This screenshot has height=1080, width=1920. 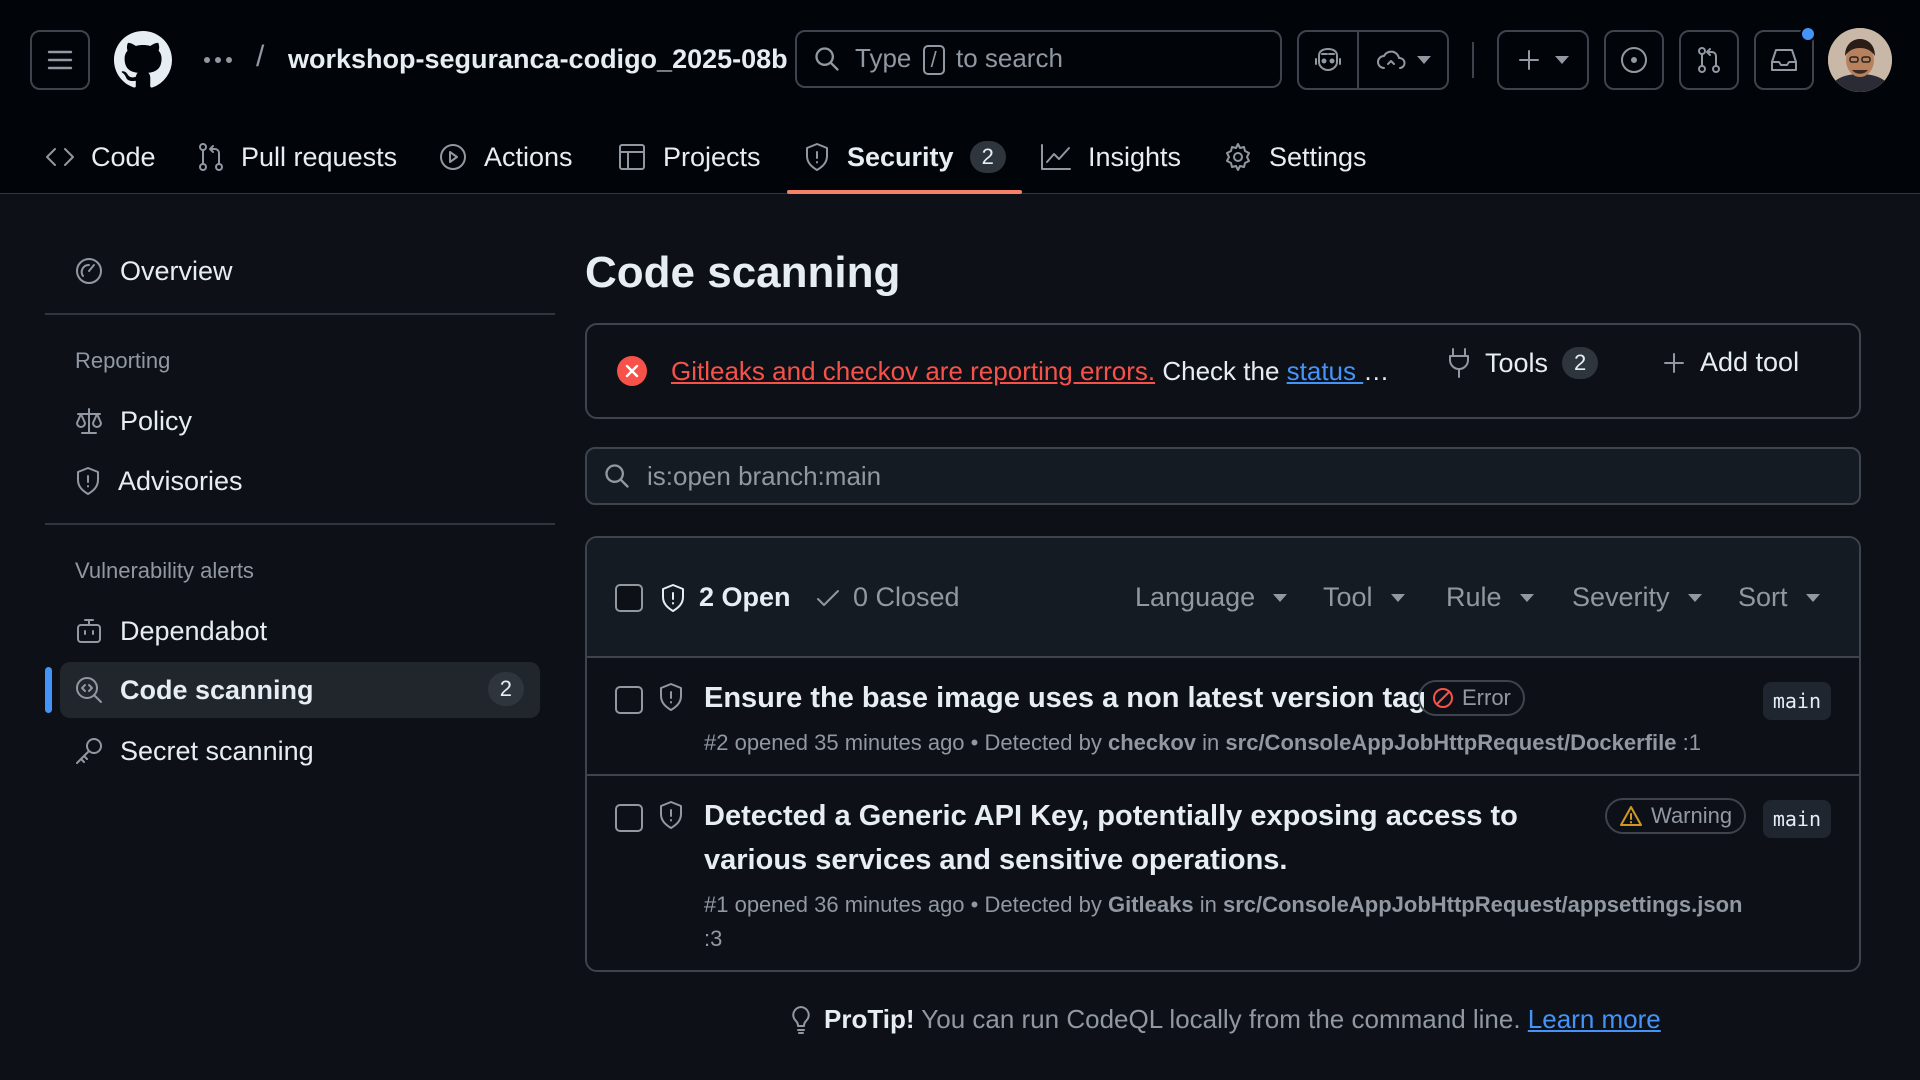 What do you see at coordinates (1594, 1019) in the screenshot?
I see `learn-more-link: Learn more` at bounding box center [1594, 1019].